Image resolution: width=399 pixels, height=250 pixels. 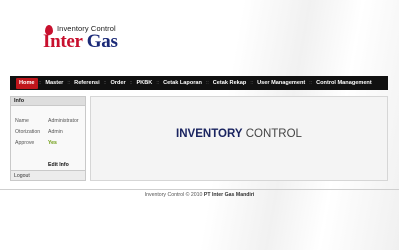 What do you see at coordinates (48, 101) in the screenshot?
I see `info-panel-title: Info` at bounding box center [48, 101].